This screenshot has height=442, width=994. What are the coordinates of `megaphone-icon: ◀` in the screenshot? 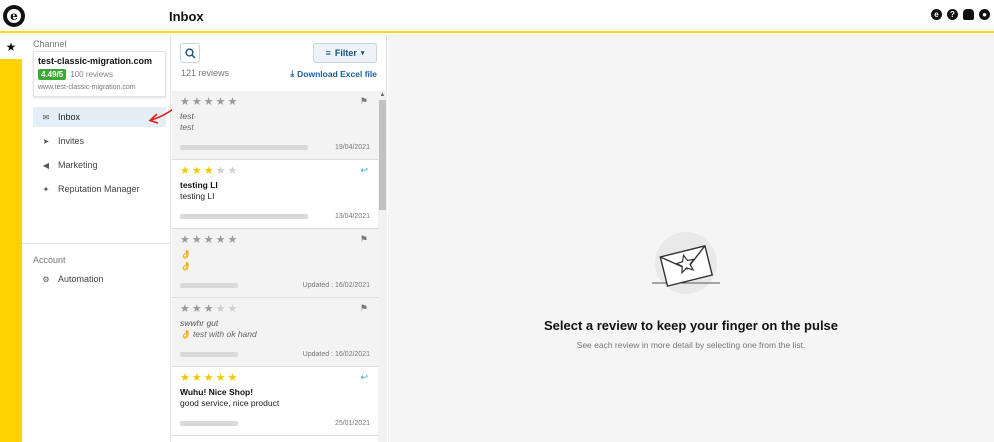 It's located at (46, 165).